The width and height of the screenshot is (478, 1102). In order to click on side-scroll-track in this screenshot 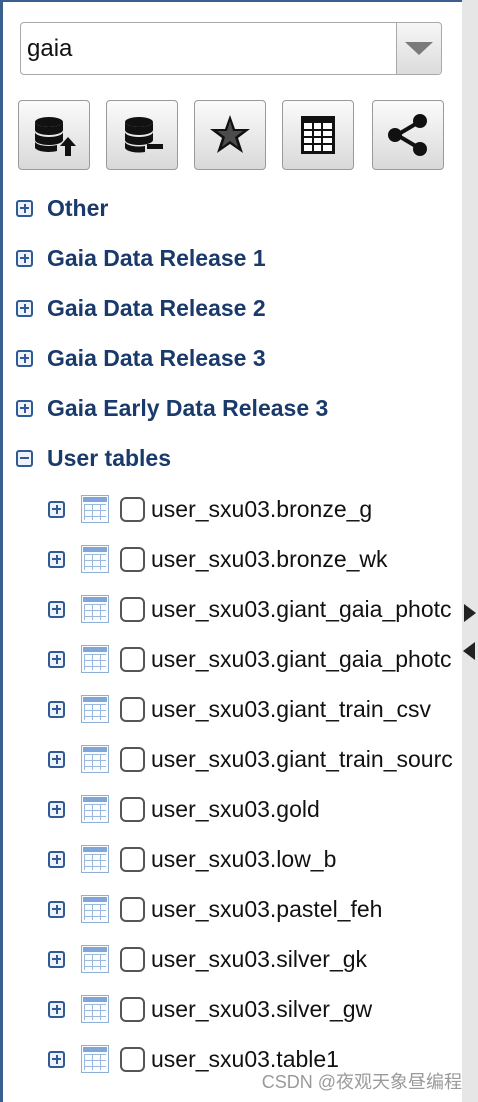, I will do `click(470, 551)`.